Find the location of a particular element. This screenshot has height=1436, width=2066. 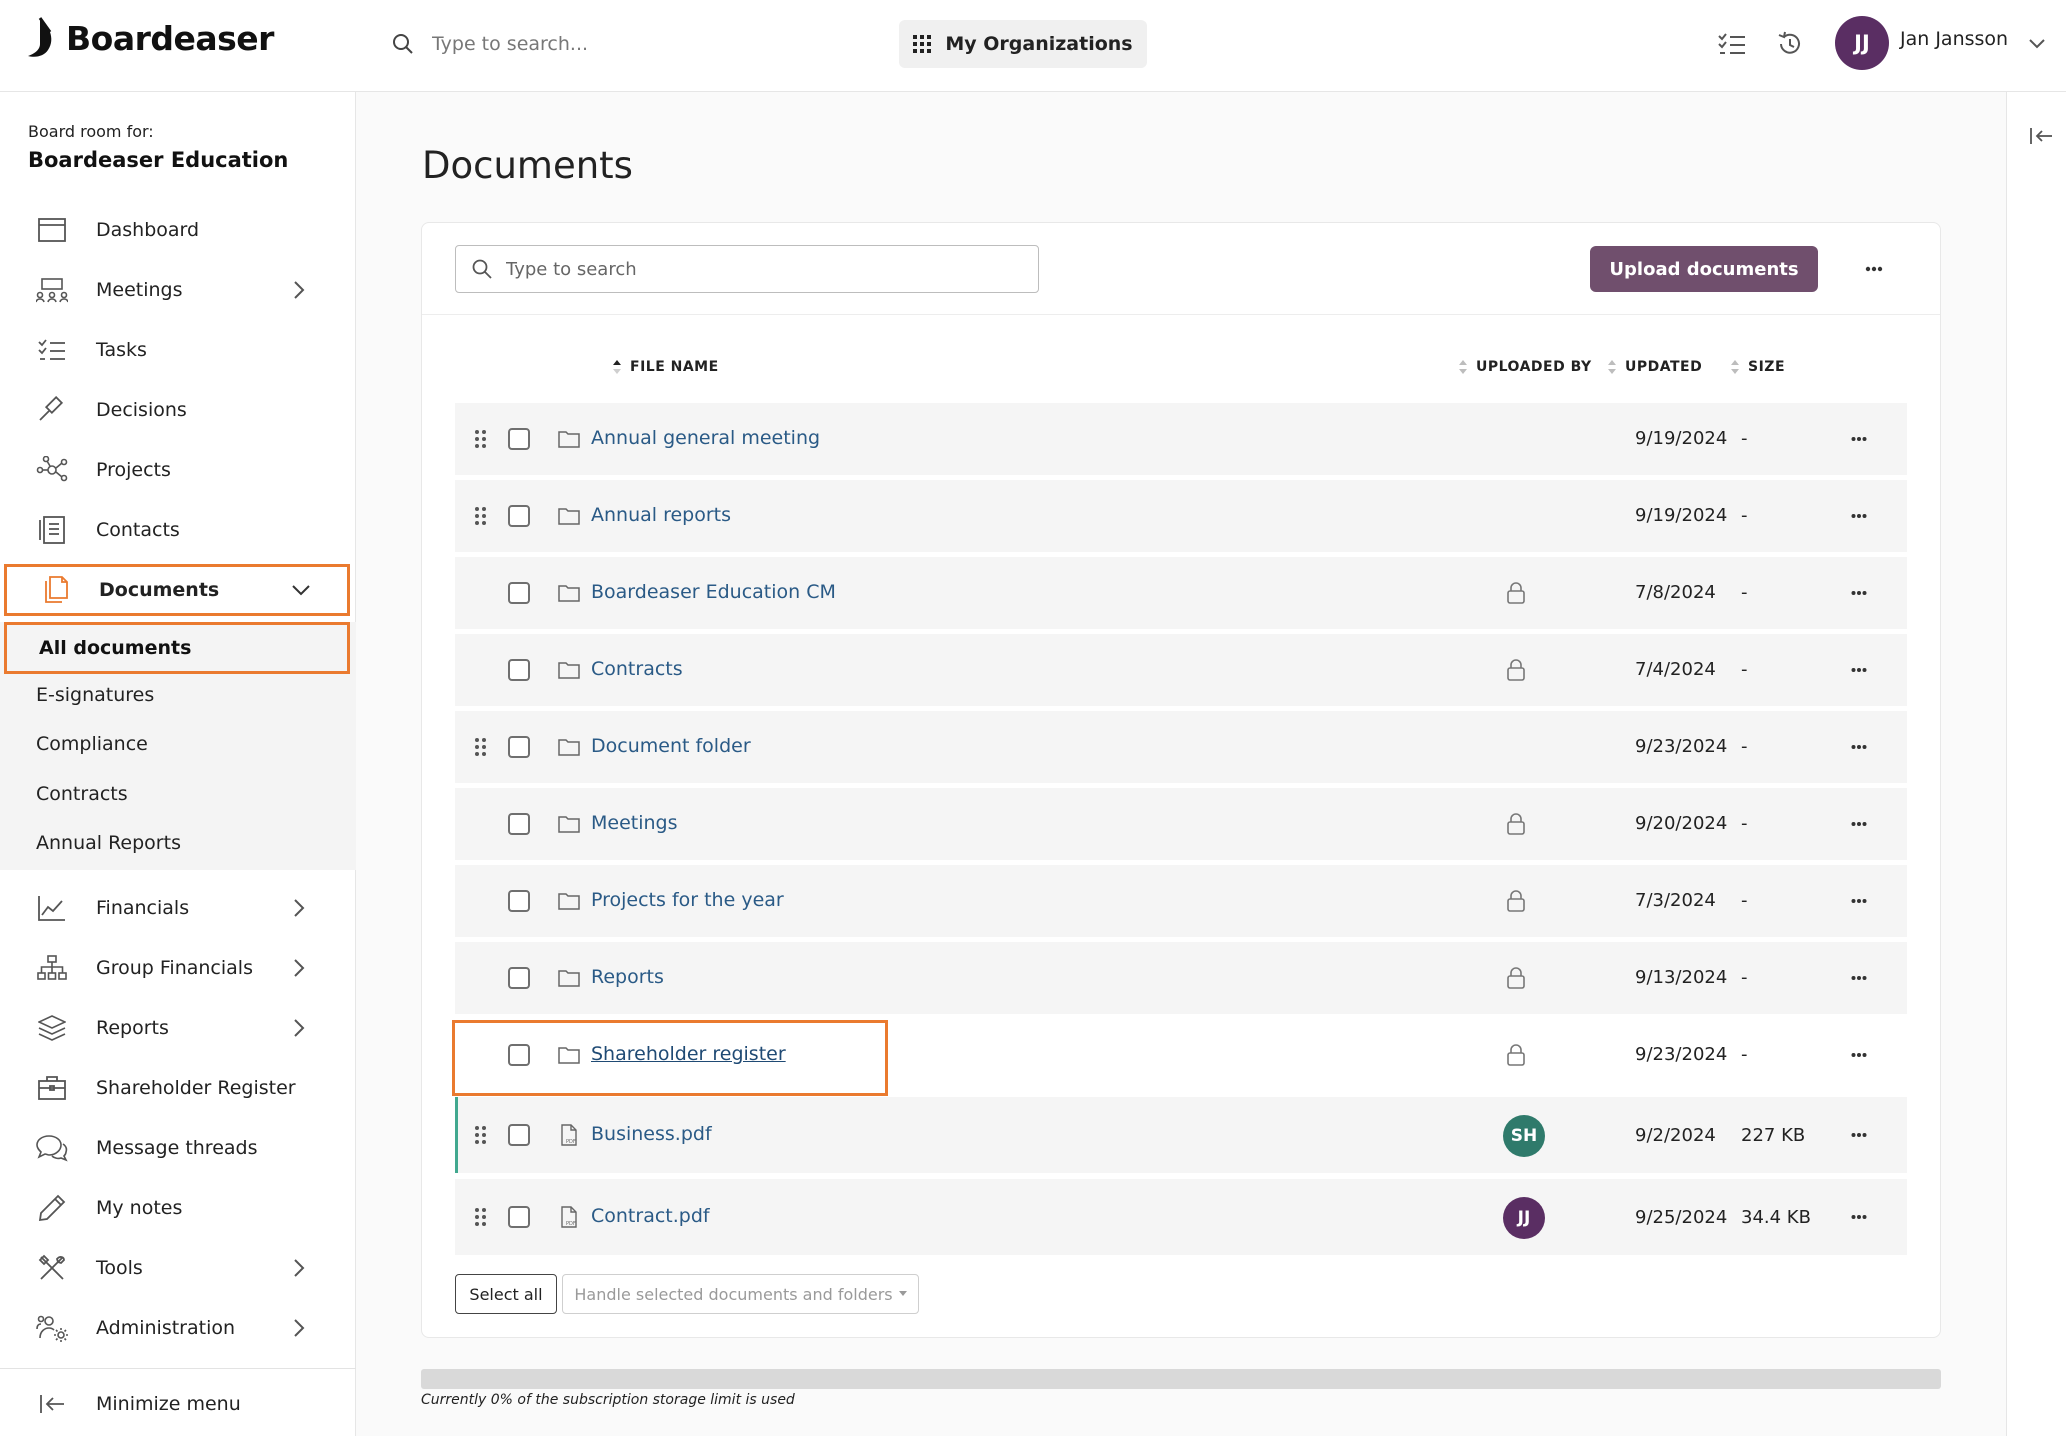

sidebar-item-dashboard: Dashboard is located at coordinates (178, 230).